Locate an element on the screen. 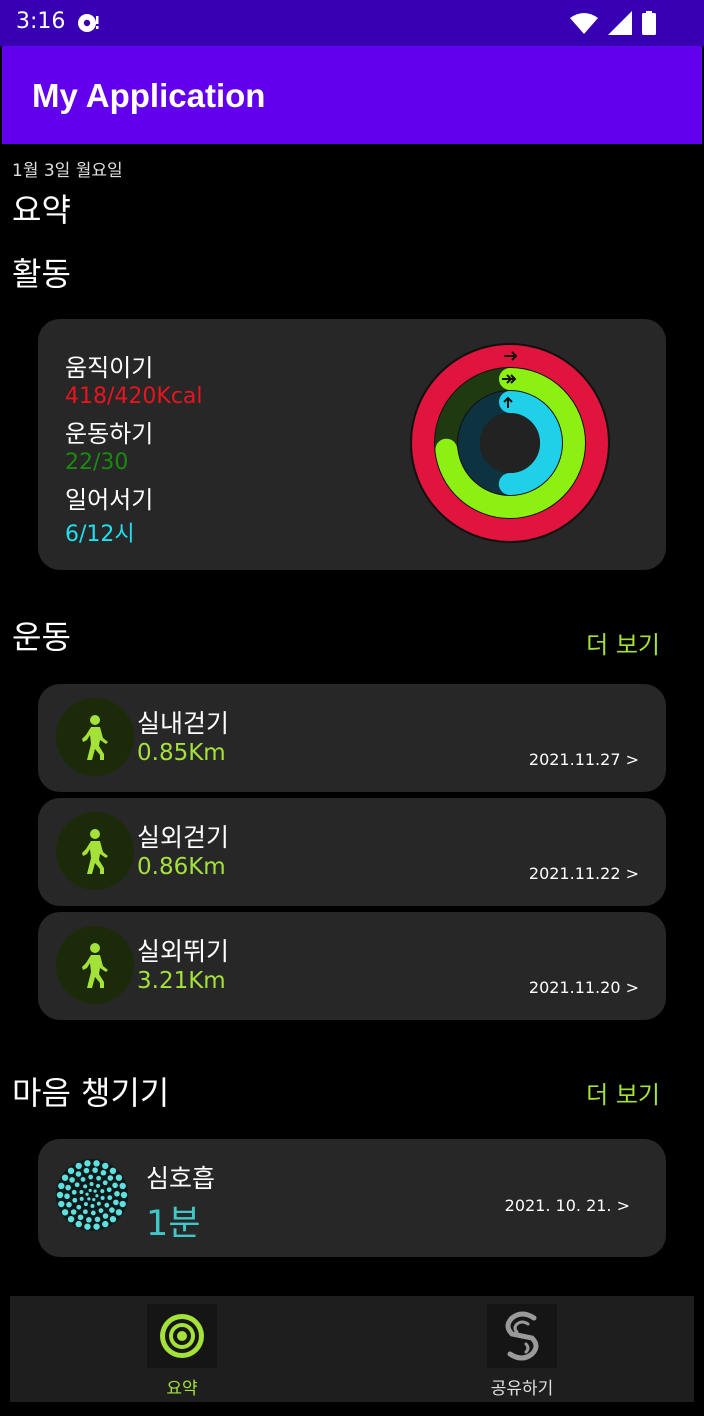  mindfulness-card: 심호흡 1분 2021. 10. 21. > is located at coordinates (352, 1198).